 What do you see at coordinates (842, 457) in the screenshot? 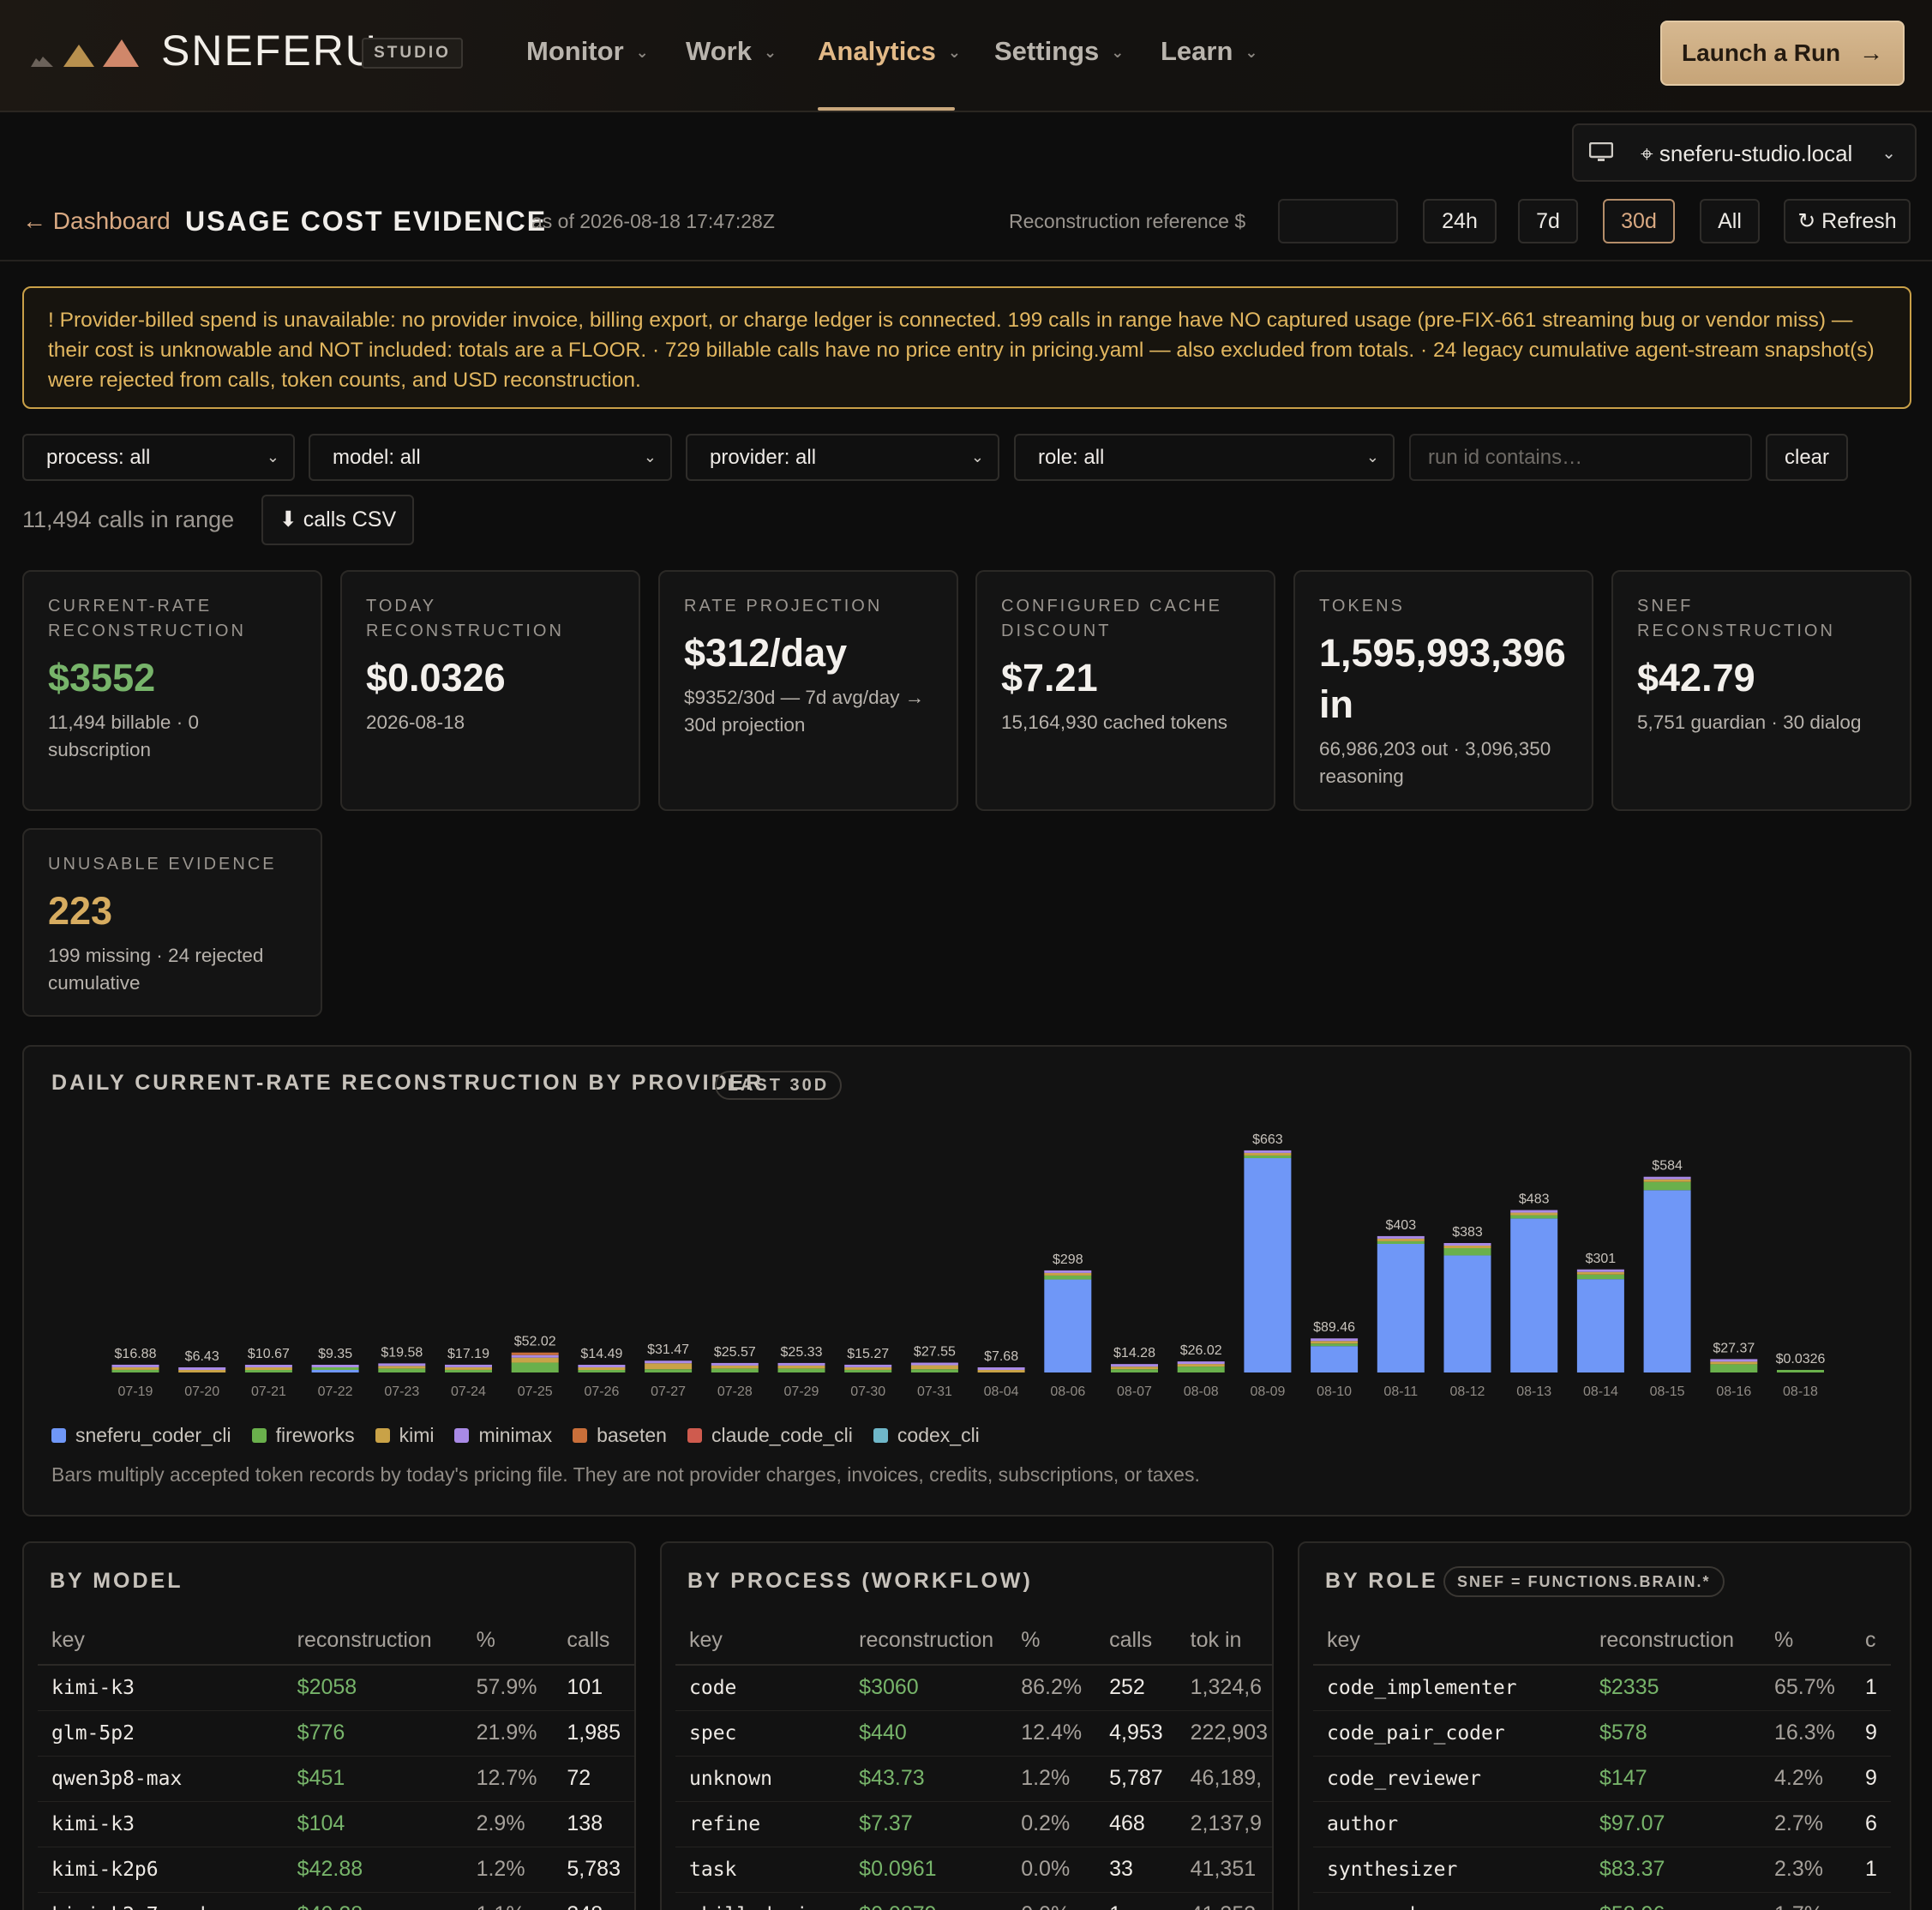
I see `provider-filter-select: provider: all ⌄` at bounding box center [842, 457].